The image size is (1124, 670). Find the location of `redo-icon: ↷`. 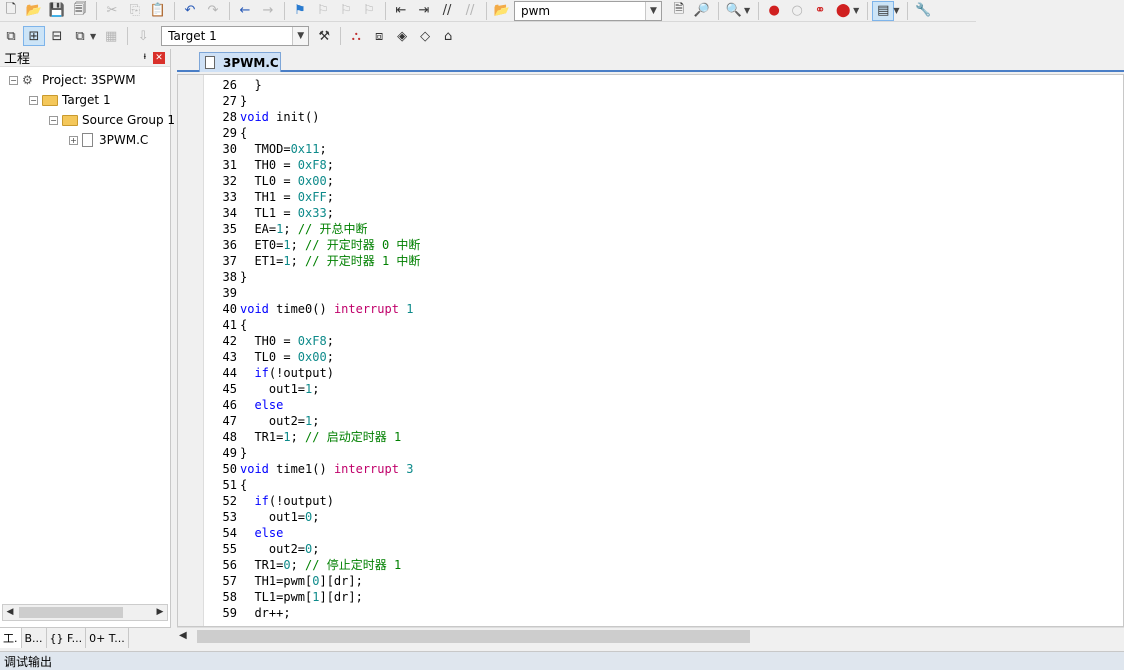

redo-icon: ↷ is located at coordinates (213, 11).